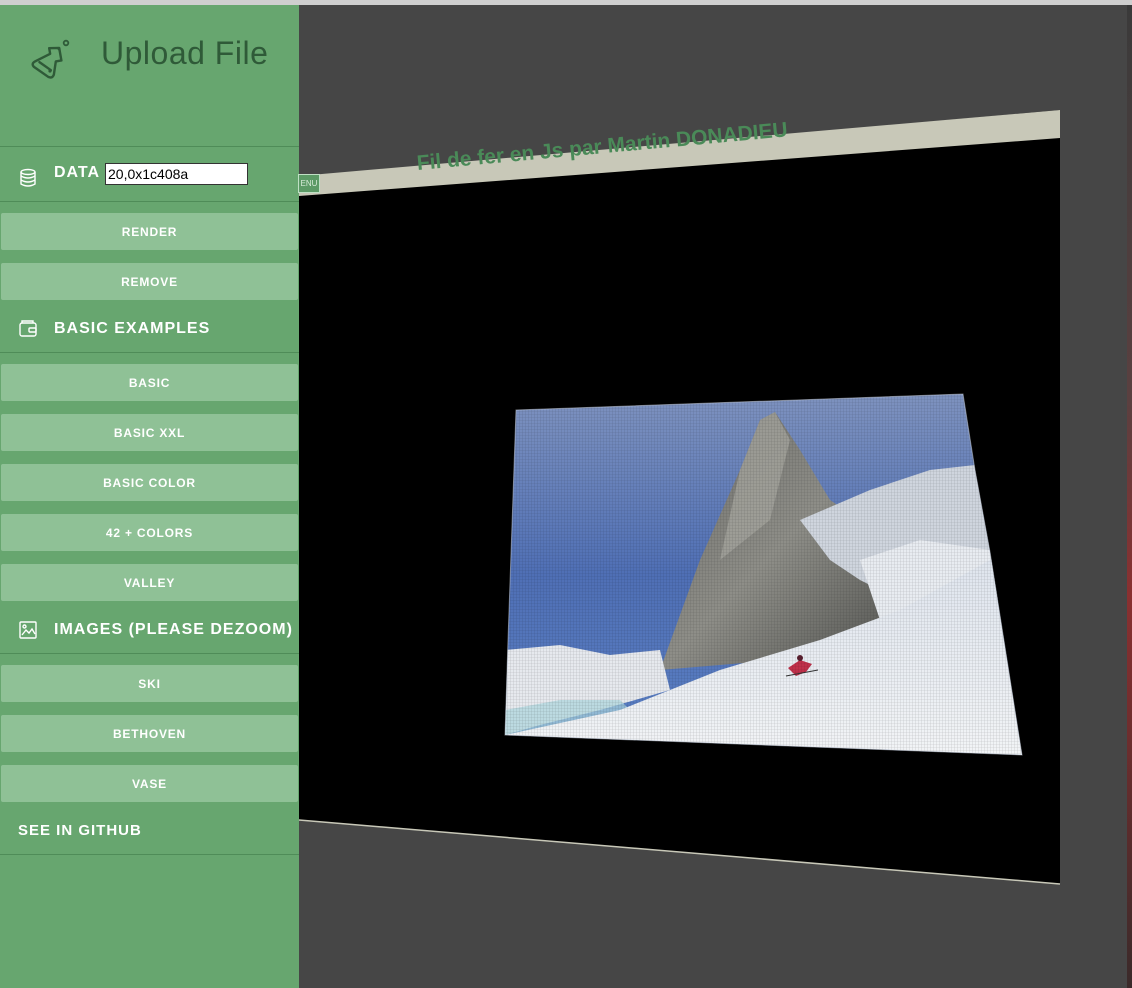 The height and width of the screenshot is (988, 1132). What do you see at coordinates (1129, 496) in the screenshot?
I see `window-edge` at bounding box center [1129, 496].